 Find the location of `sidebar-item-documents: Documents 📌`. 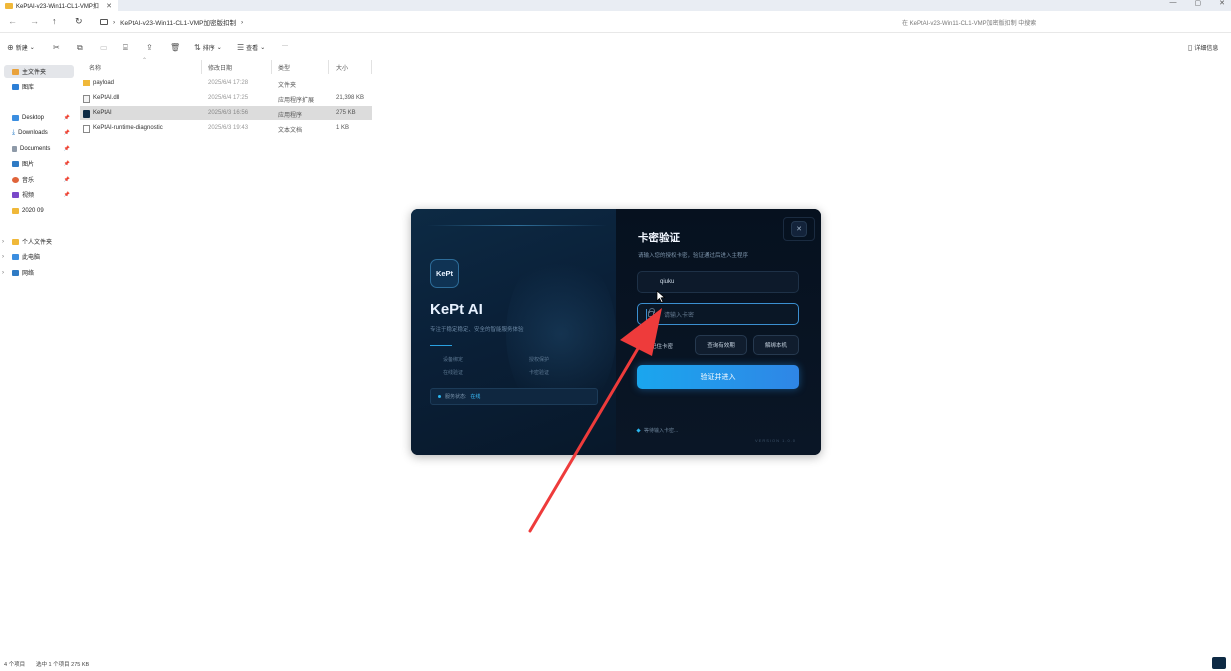

sidebar-item-documents: Documents 📌 is located at coordinates (39, 148).